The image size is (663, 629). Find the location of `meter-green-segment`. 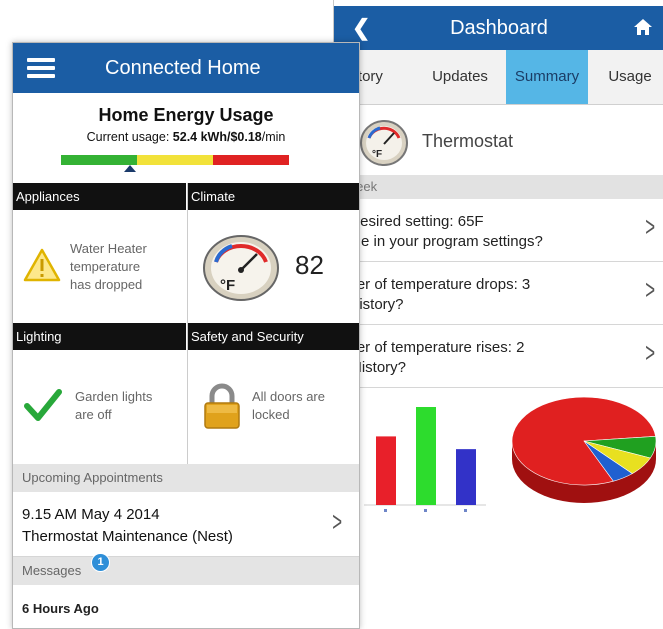

meter-green-segment is located at coordinates (99, 160).